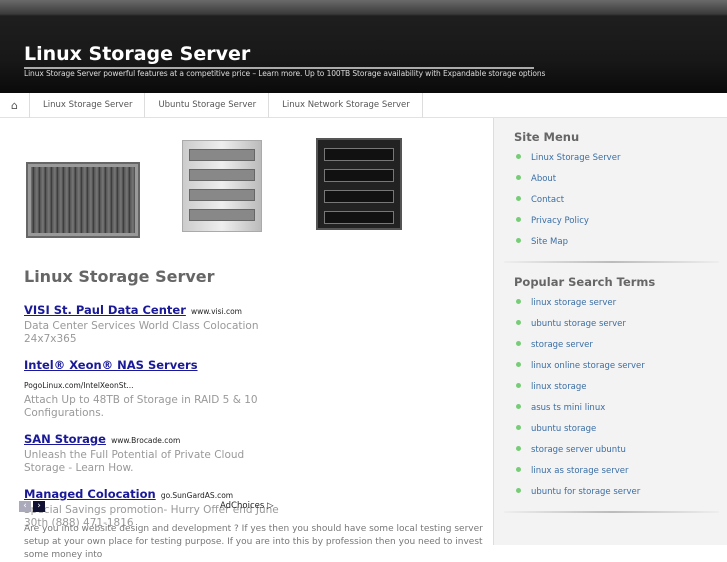 This screenshot has width=727, height=562. What do you see at coordinates (621, 326) in the screenshot?
I see `search-term-link: ubuntu storage server` at bounding box center [621, 326].